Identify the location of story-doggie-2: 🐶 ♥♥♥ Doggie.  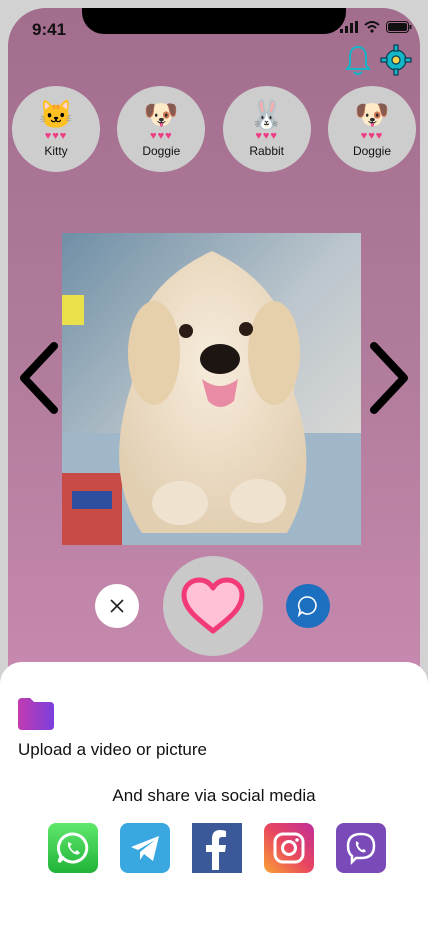
(371, 129).